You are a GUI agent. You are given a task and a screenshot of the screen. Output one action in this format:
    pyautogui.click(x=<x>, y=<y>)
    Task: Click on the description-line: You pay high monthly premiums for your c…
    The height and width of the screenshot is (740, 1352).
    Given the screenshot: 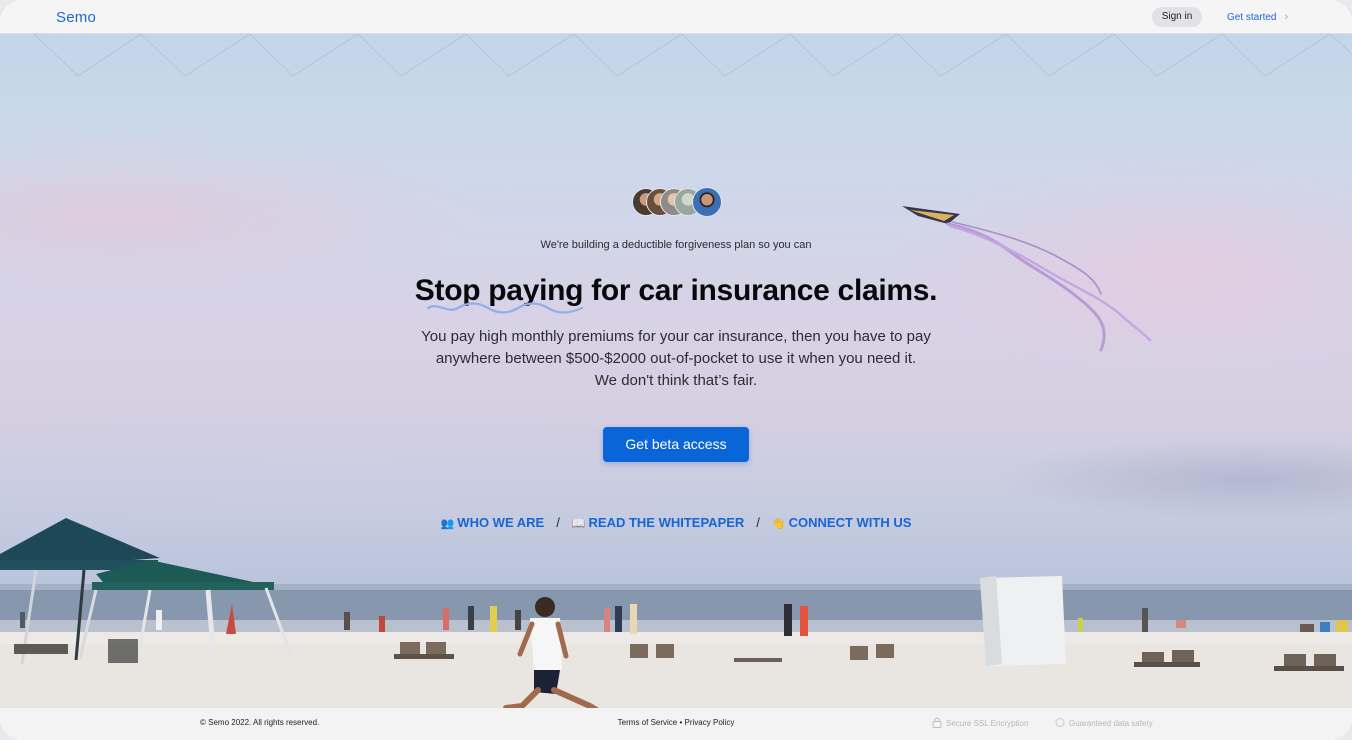 What is the action you would take?
    pyautogui.click(x=676, y=336)
    